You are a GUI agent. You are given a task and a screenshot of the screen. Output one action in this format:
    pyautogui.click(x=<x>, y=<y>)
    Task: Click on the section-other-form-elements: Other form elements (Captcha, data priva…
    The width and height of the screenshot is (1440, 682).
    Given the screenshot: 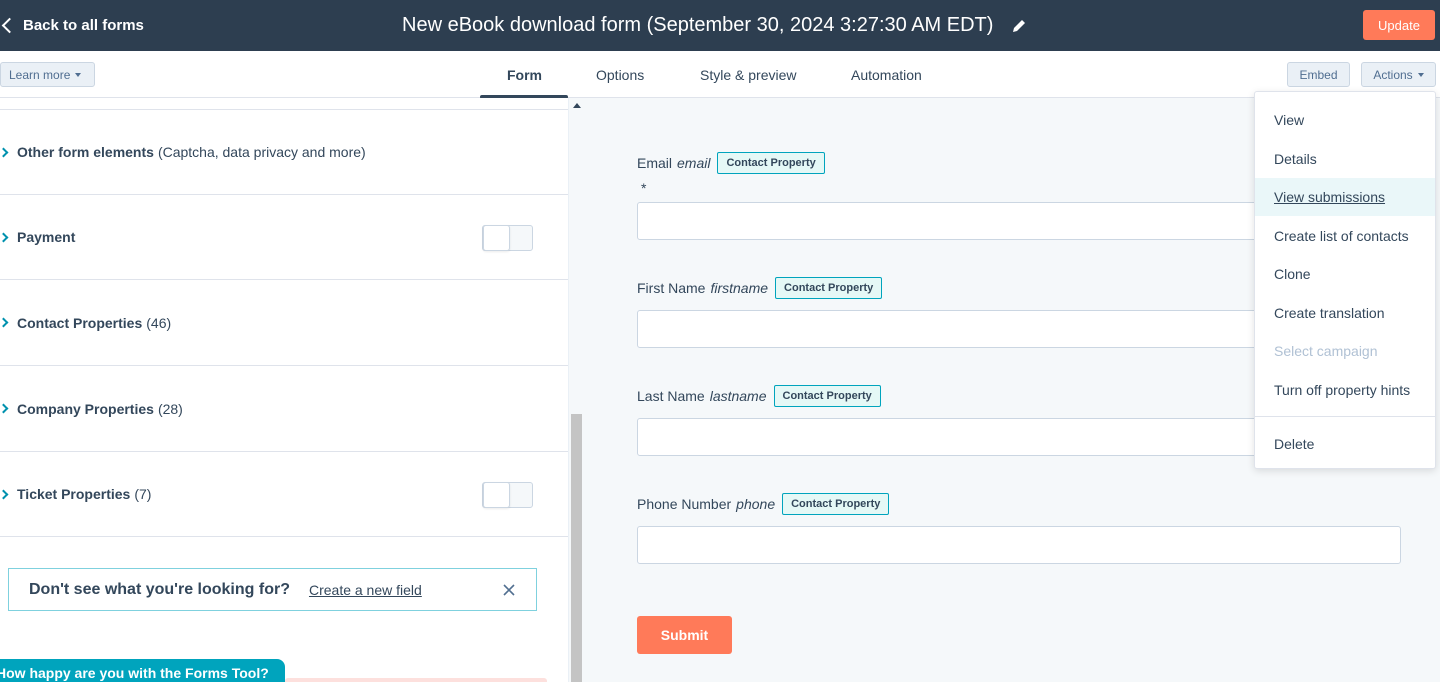 What is the action you would take?
    pyautogui.click(x=284, y=152)
    